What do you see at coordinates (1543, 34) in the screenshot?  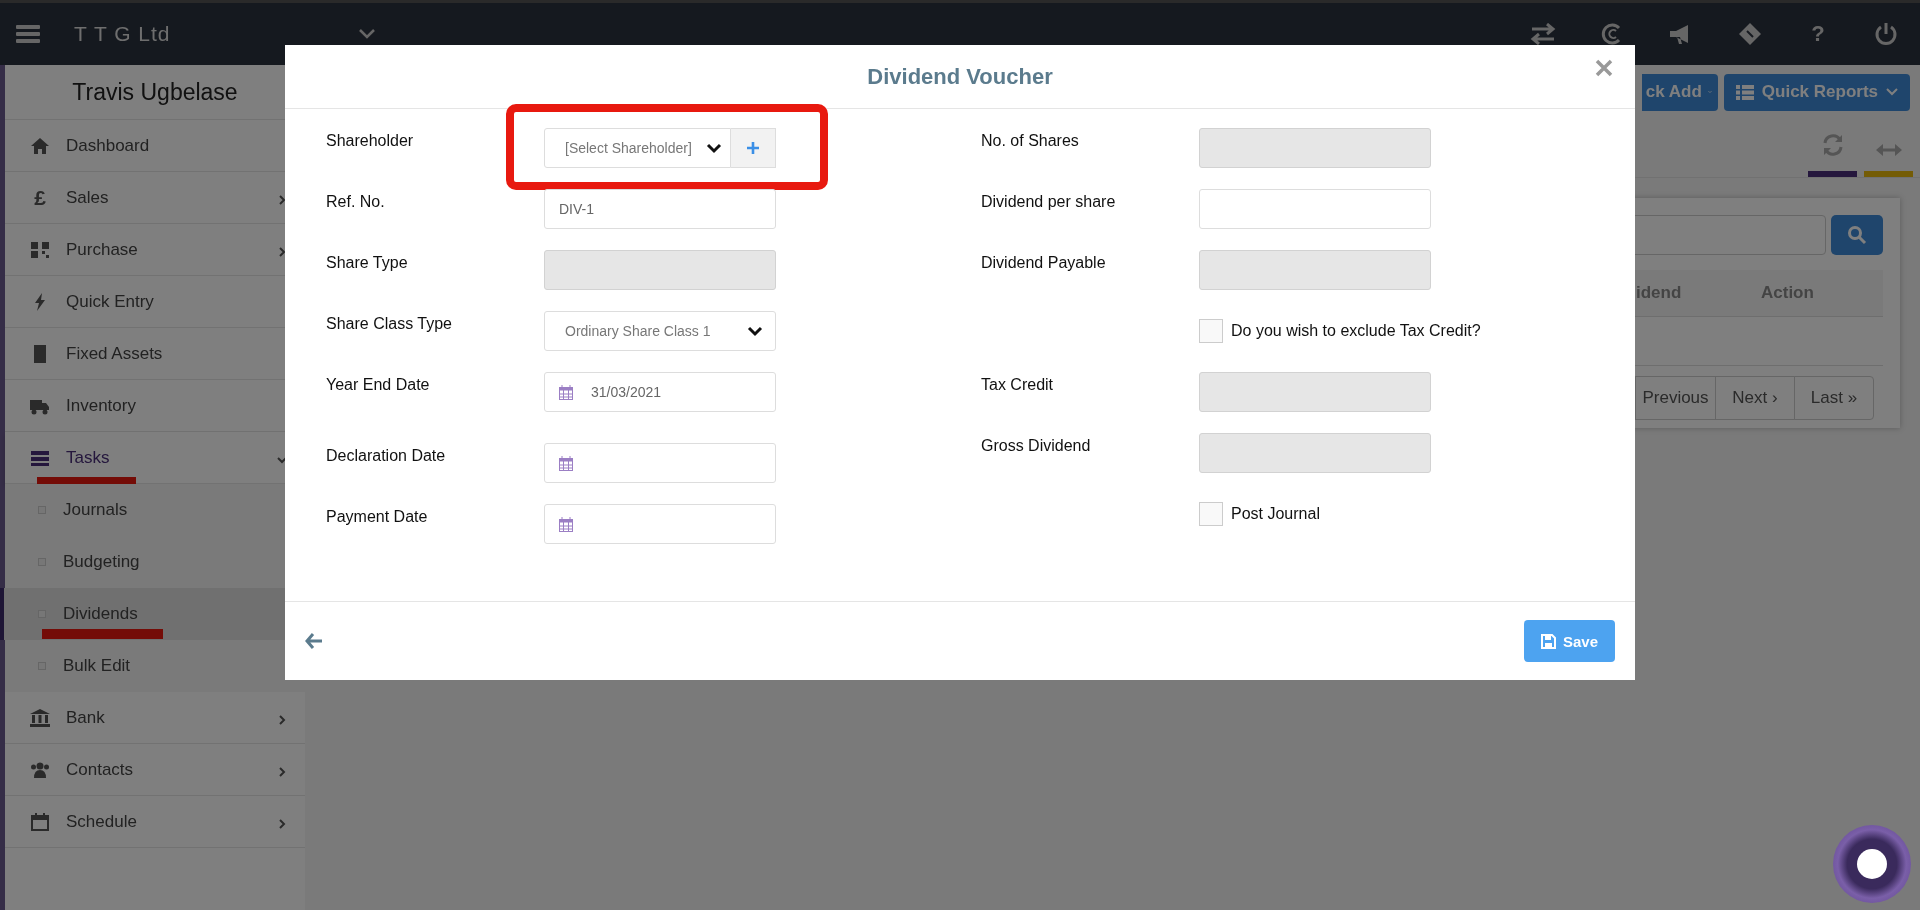 I see `swap-arrows-icon` at bounding box center [1543, 34].